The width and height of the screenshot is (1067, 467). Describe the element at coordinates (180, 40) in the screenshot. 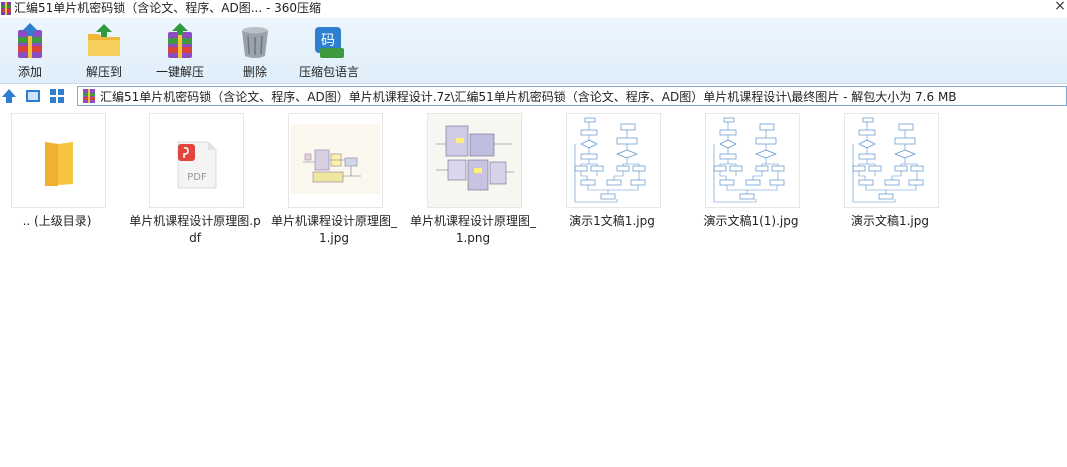

I see `one-click-extract-icon` at that location.